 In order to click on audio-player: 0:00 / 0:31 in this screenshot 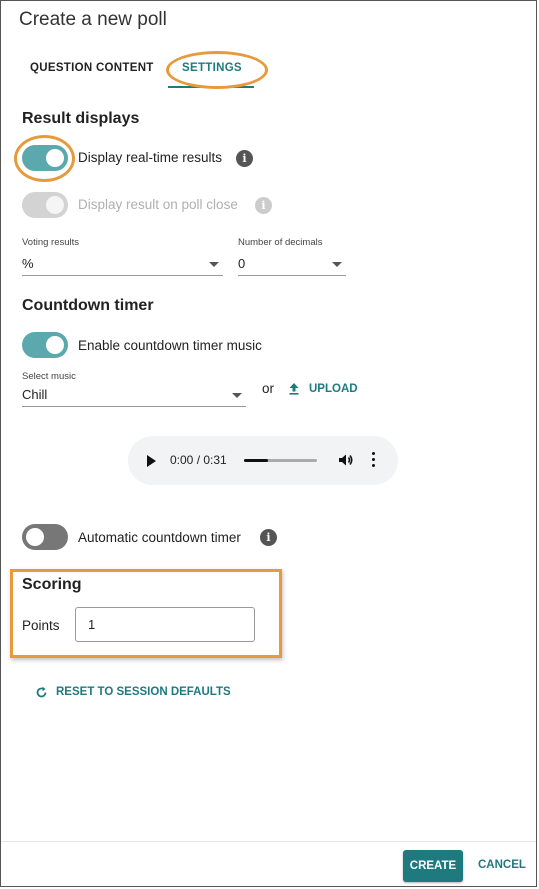, I will do `click(263, 460)`.